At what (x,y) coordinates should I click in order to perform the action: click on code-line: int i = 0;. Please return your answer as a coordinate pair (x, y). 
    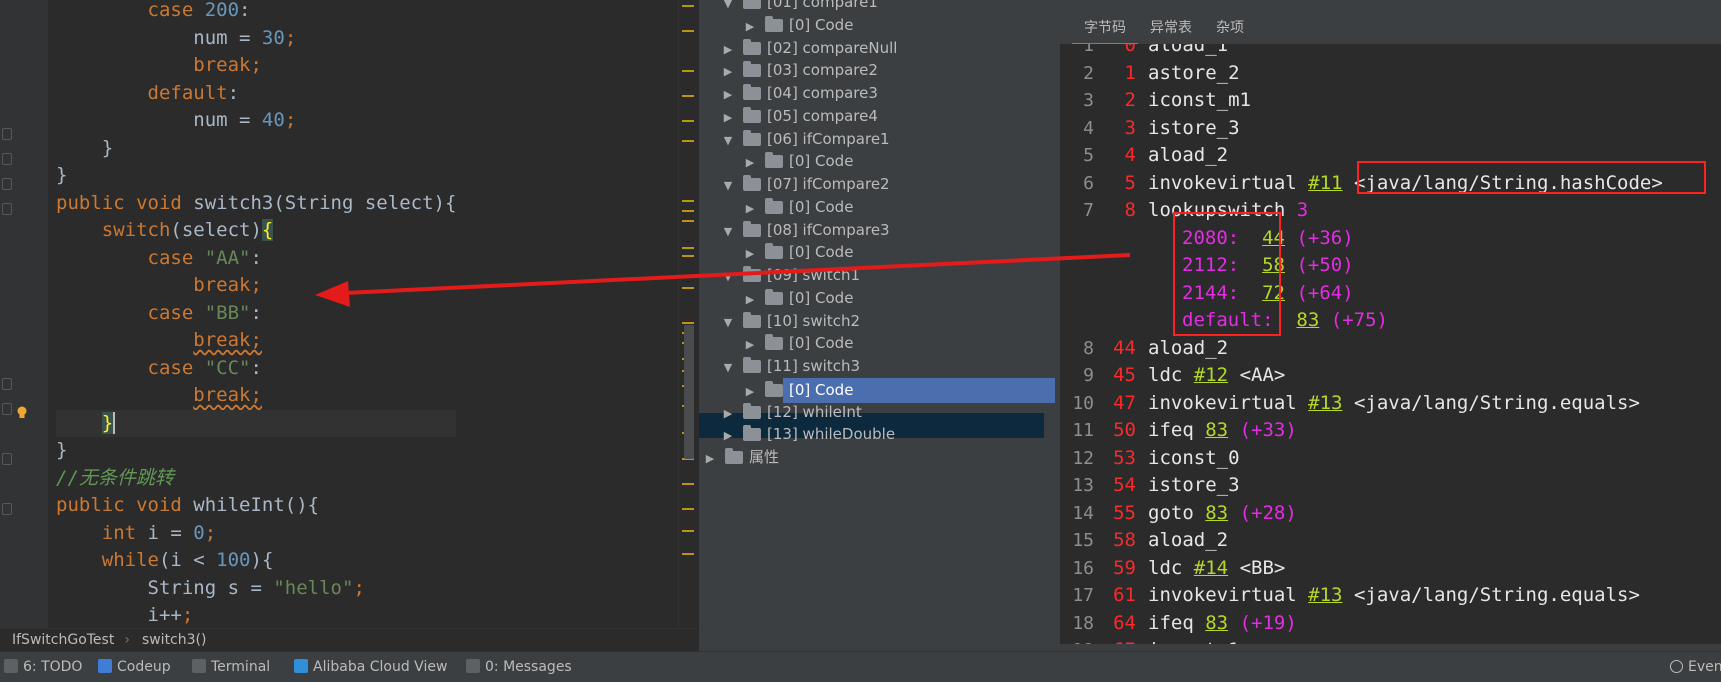
    Looking at the image, I should click on (256, 534).